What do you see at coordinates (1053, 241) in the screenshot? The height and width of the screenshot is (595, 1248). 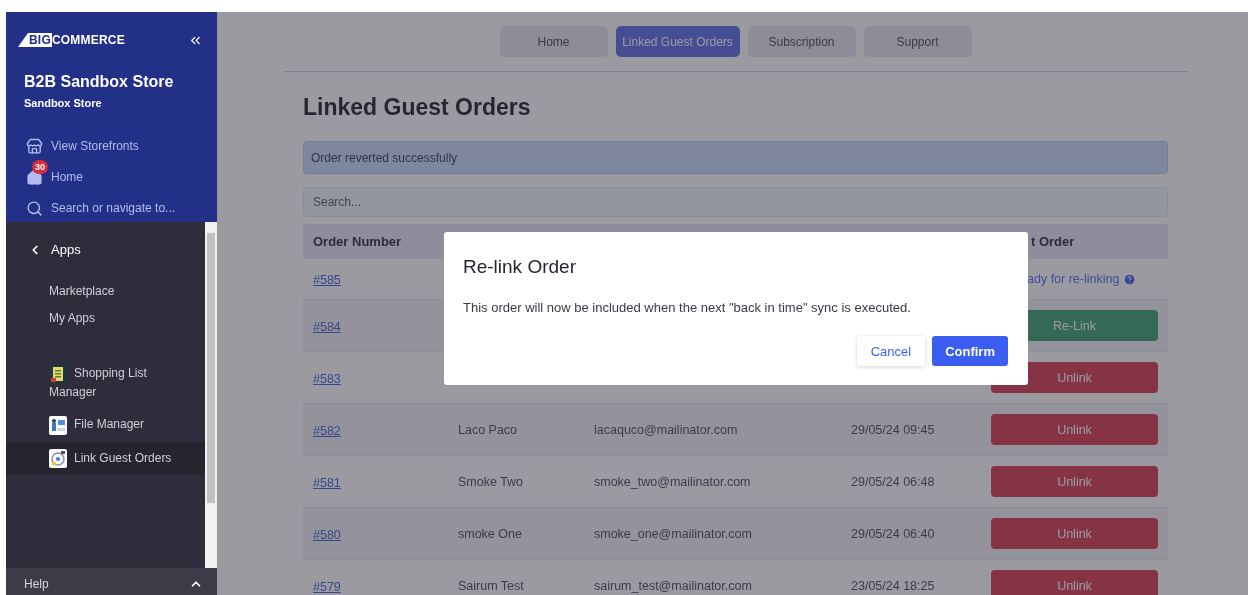 I see `column-header: t Order` at bounding box center [1053, 241].